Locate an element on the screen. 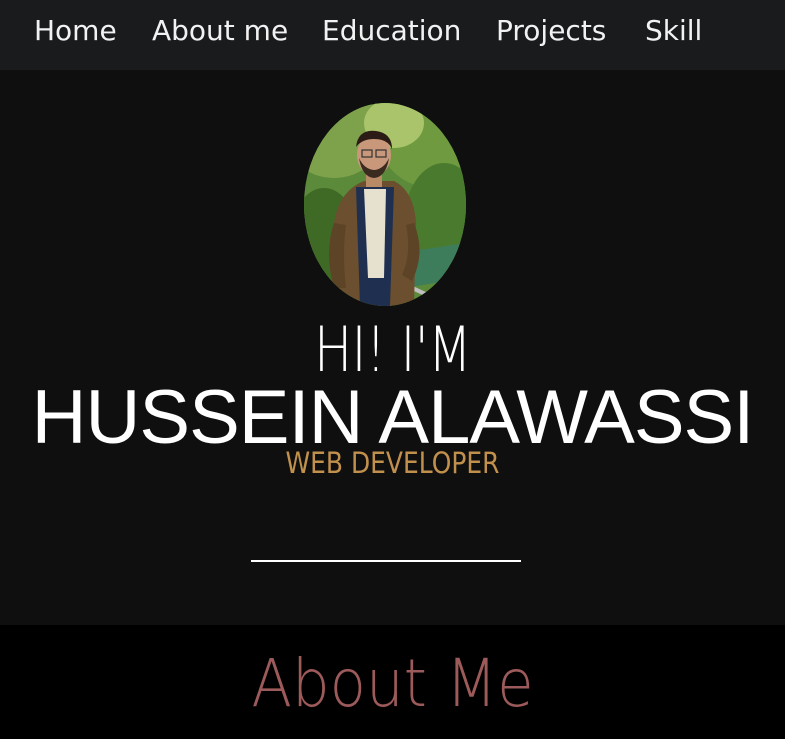 The width and height of the screenshot is (785, 739). profile-photo-image is located at coordinates (385, 204).